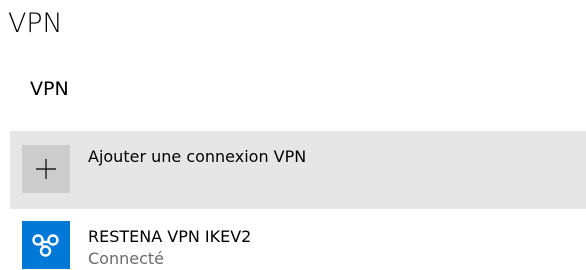 The height and width of the screenshot is (270, 586). What do you see at coordinates (46, 245) in the screenshot?
I see `vpn-key-icon` at bounding box center [46, 245].